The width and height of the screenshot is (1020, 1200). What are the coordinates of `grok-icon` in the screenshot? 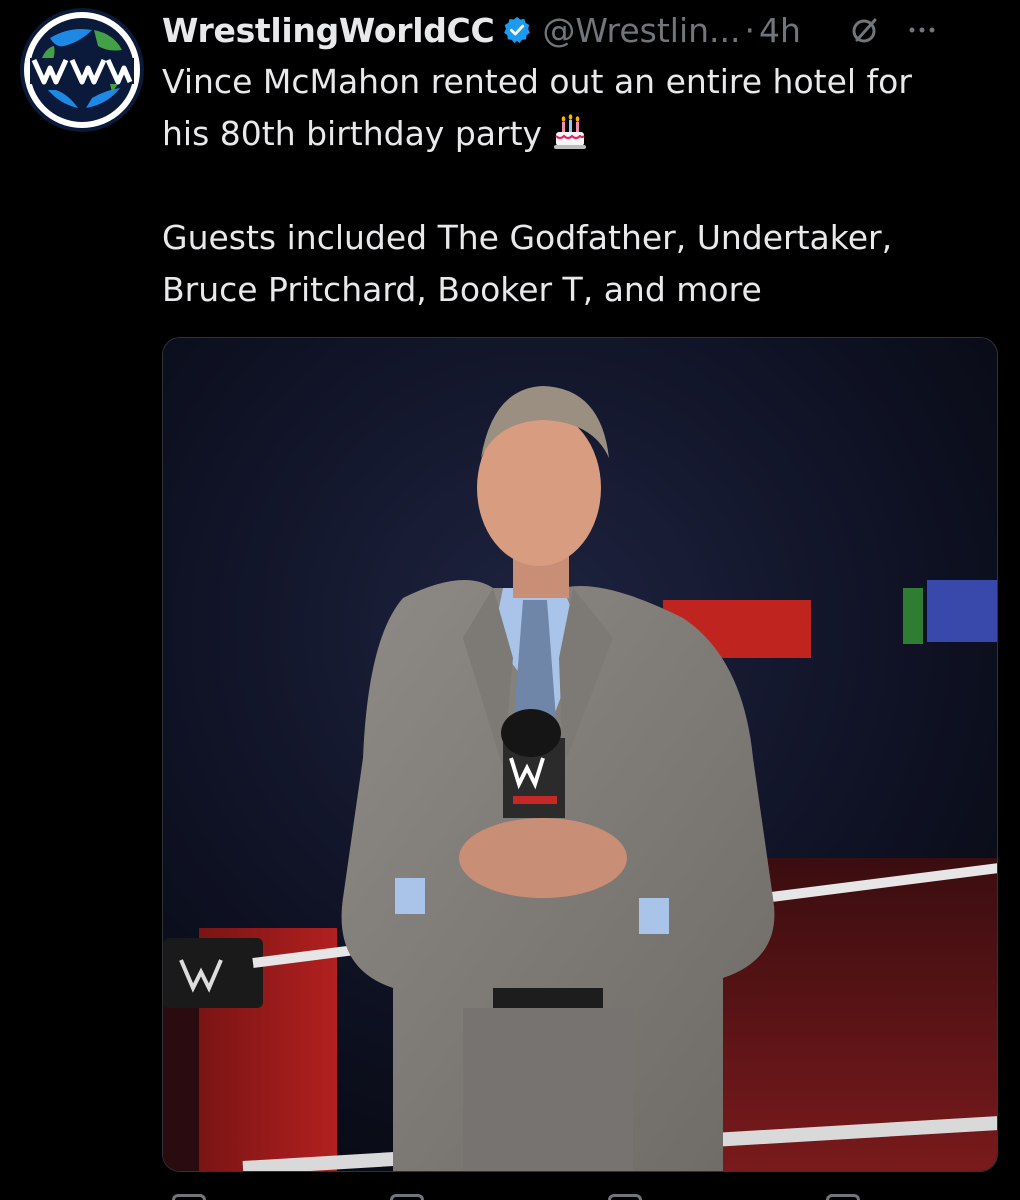 It's located at (865, 30).